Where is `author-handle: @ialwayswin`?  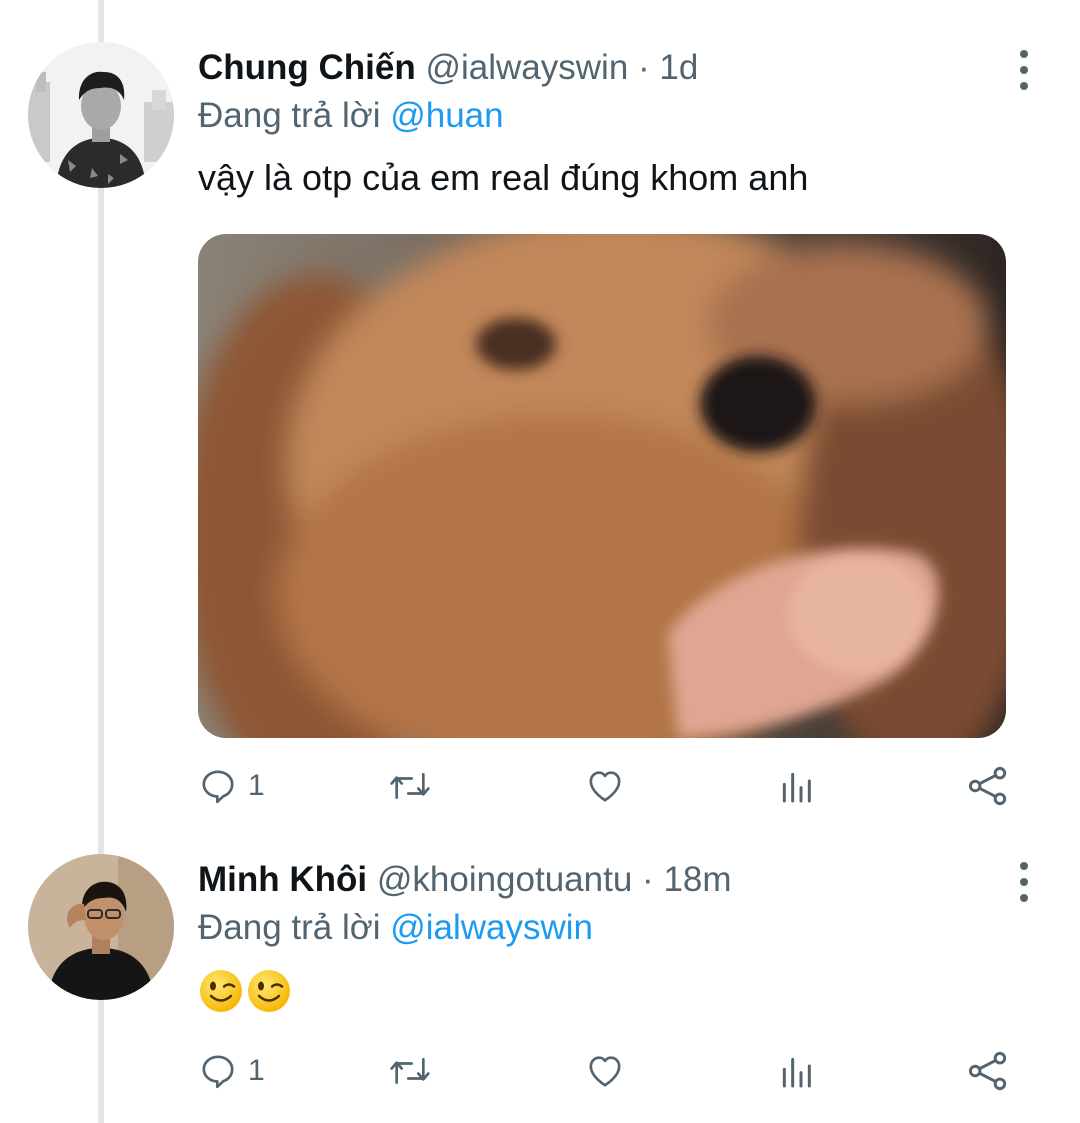
author-handle: @ialwayswin is located at coordinates (526, 67).